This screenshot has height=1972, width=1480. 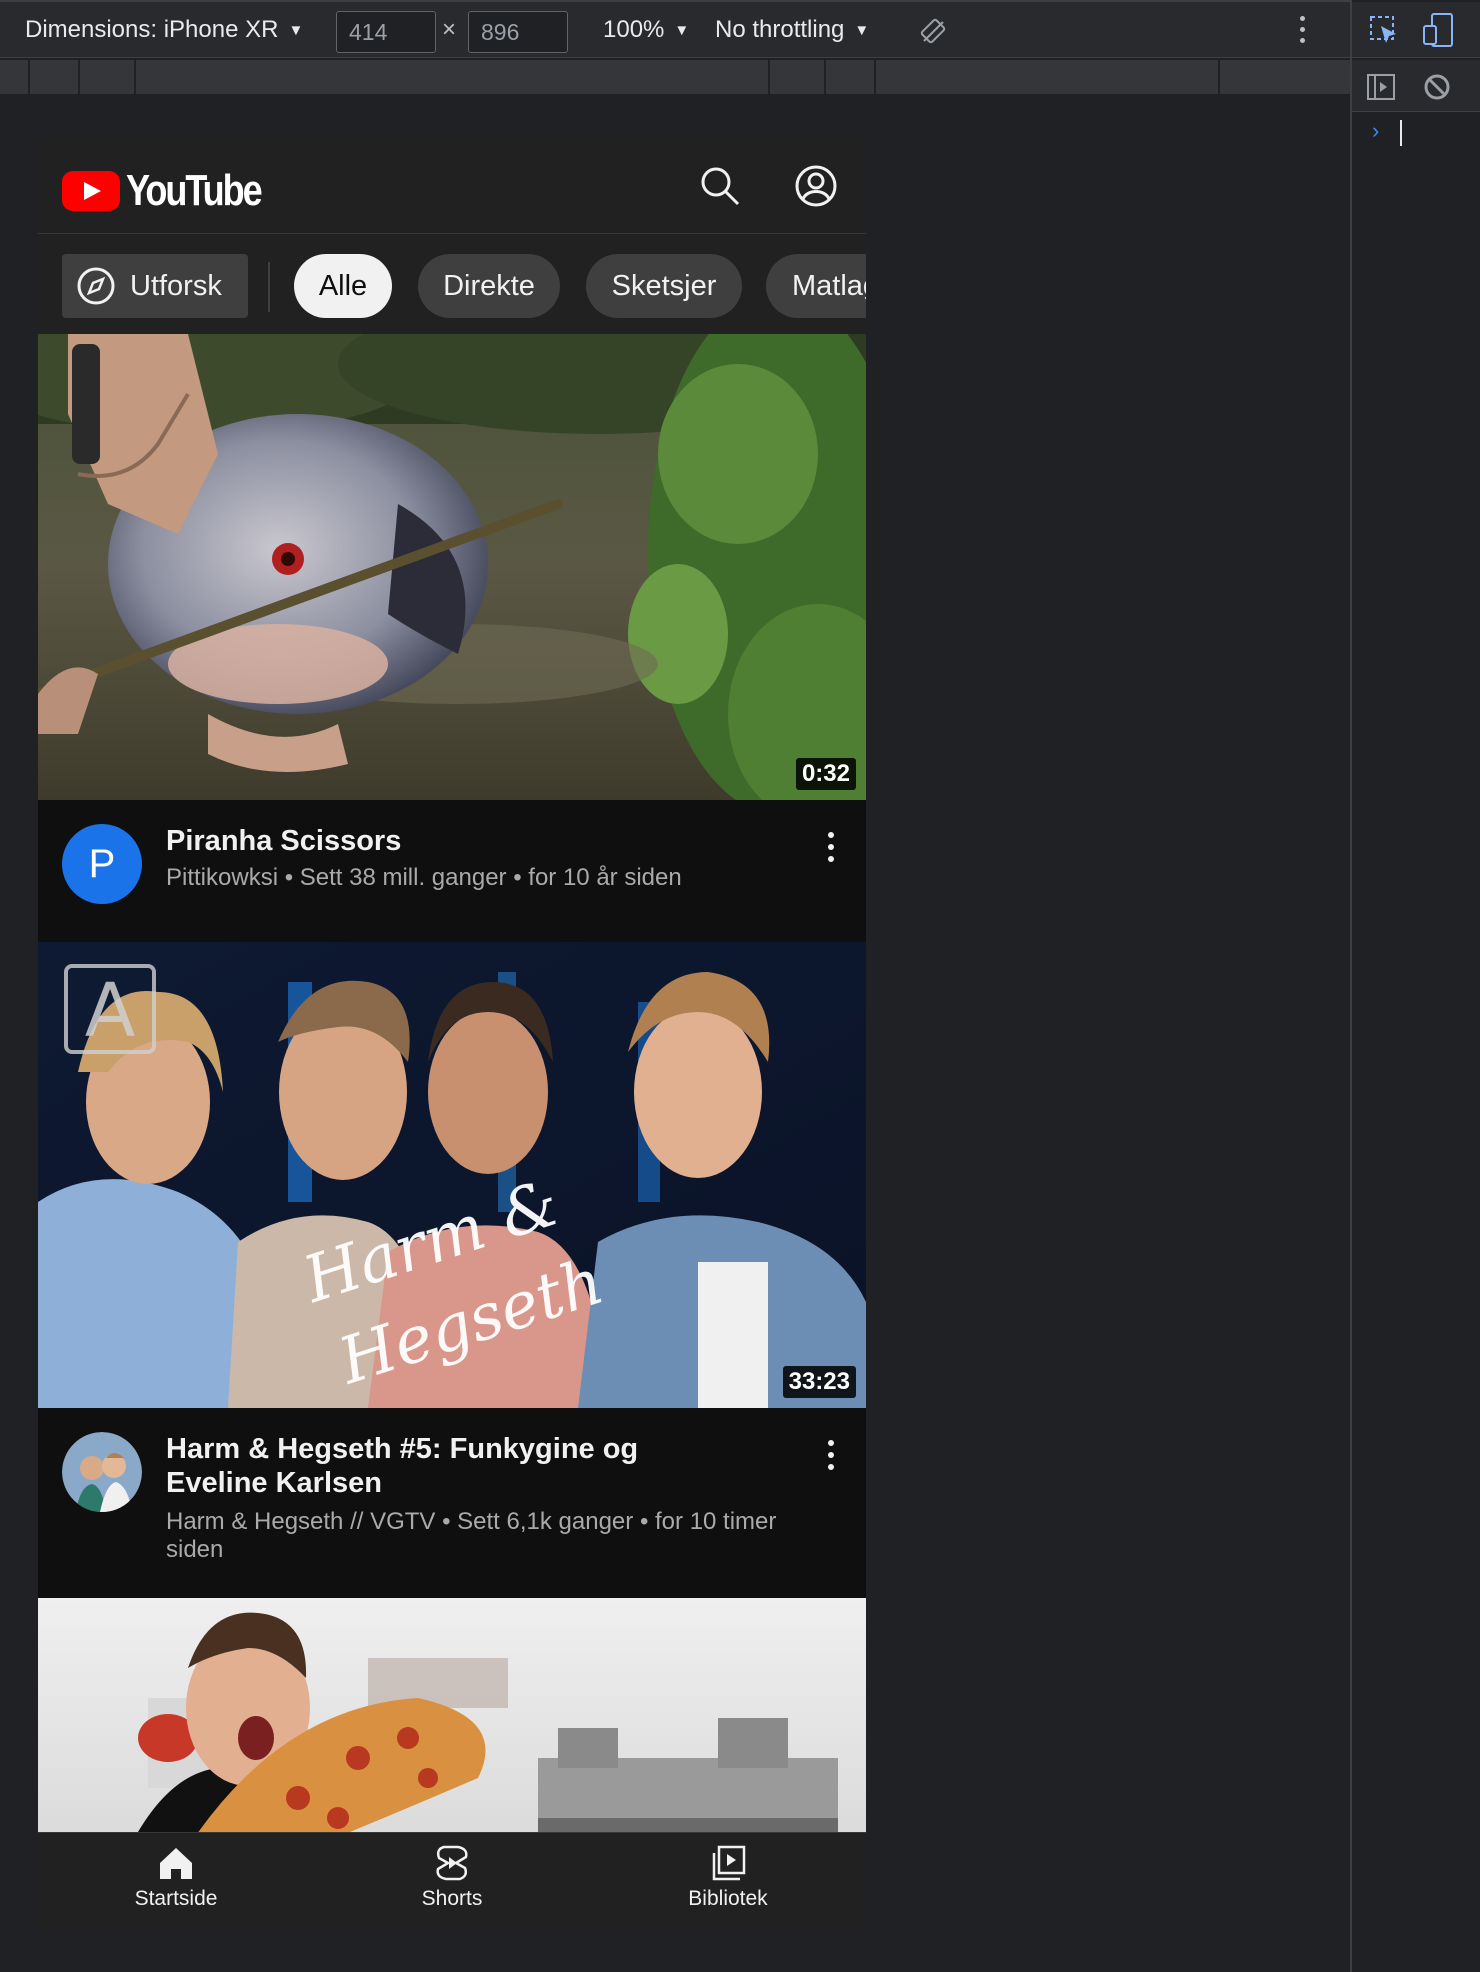 I want to click on channel-avatar: P, so click(x=102, y=864).